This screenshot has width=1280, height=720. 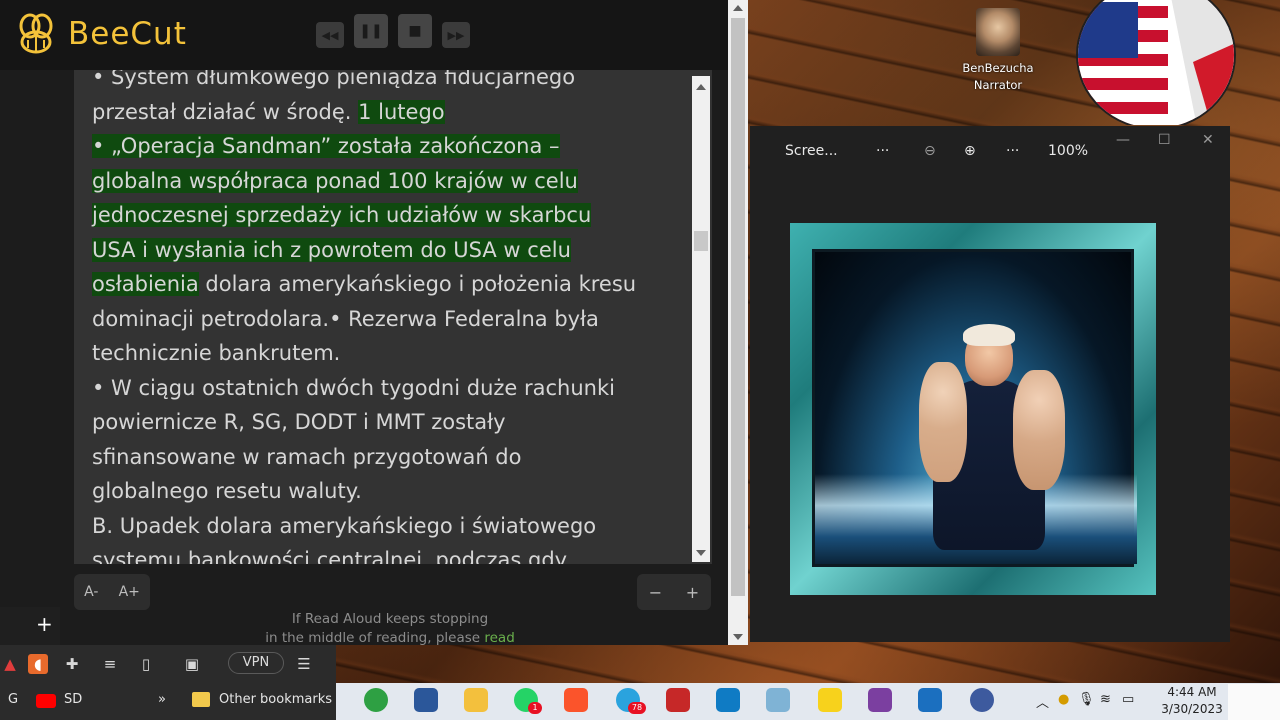 I want to click on vpn-button: VPN, so click(x=256, y=663).